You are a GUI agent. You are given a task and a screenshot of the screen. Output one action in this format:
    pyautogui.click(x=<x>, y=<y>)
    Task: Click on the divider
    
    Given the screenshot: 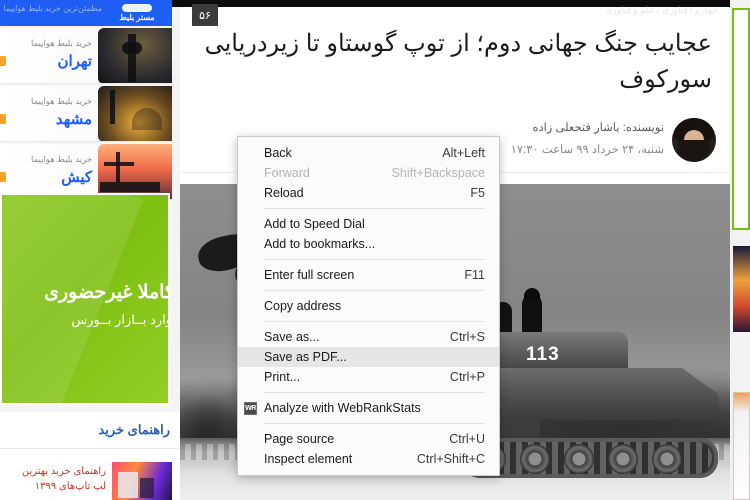 What is the action you would take?
    pyautogui.click(x=90, y=448)
    